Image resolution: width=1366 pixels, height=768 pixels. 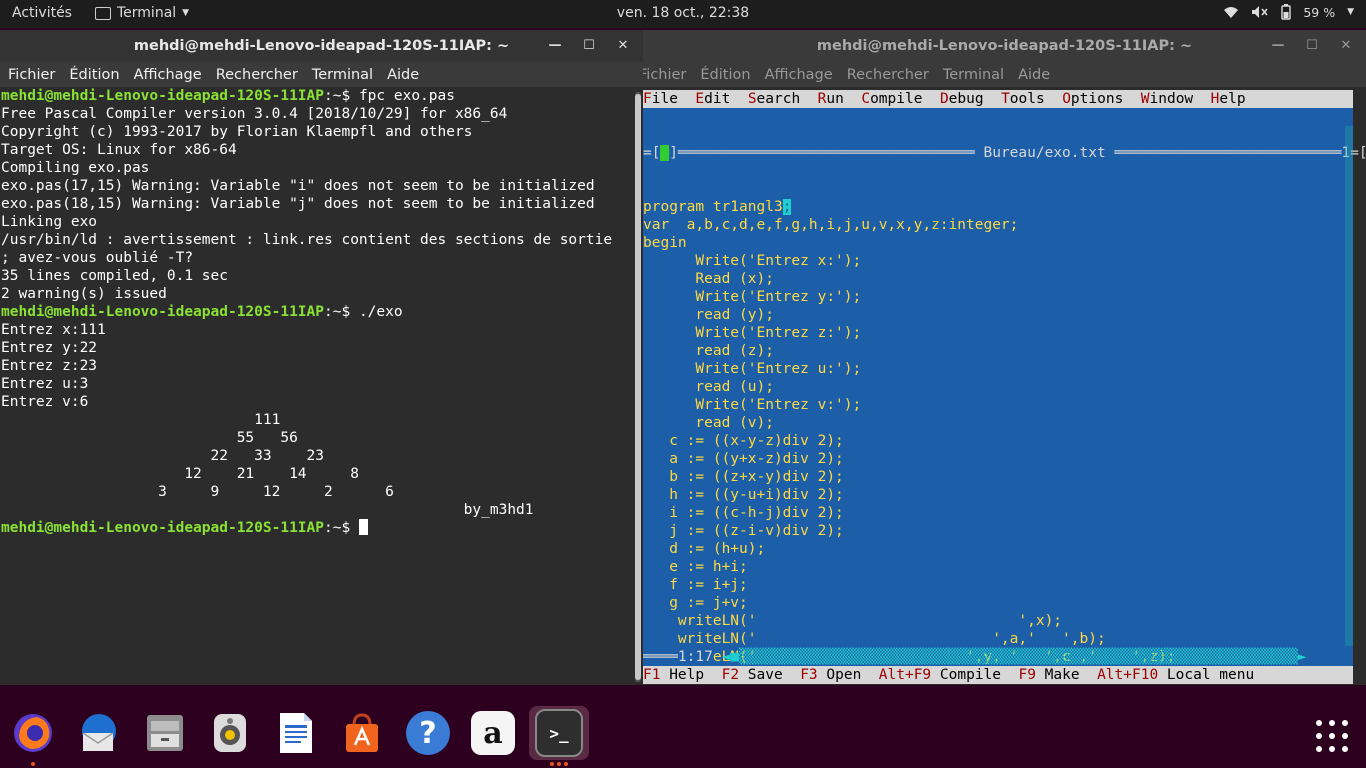 I want to click on code-line: read (y);, so click(x=708, y=315).